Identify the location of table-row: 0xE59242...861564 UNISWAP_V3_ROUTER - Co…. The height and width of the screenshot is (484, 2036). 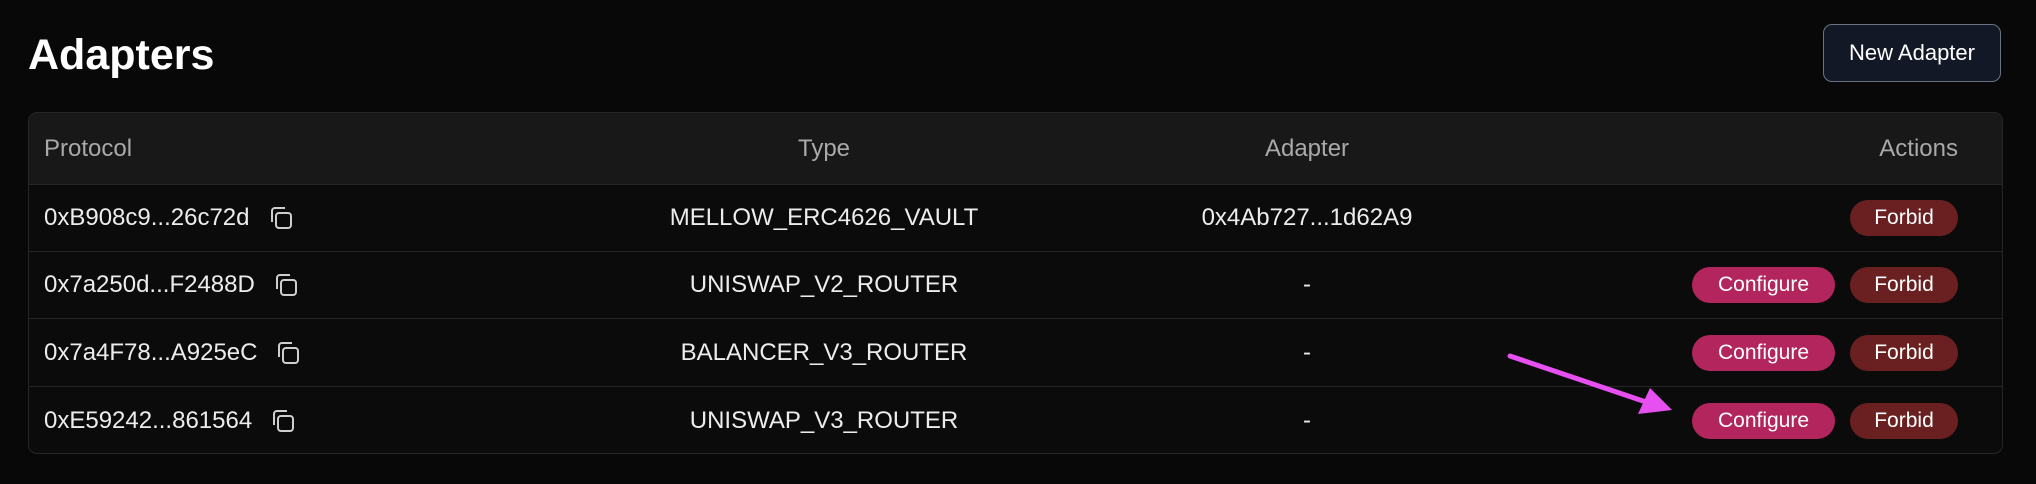
(1015, 420).